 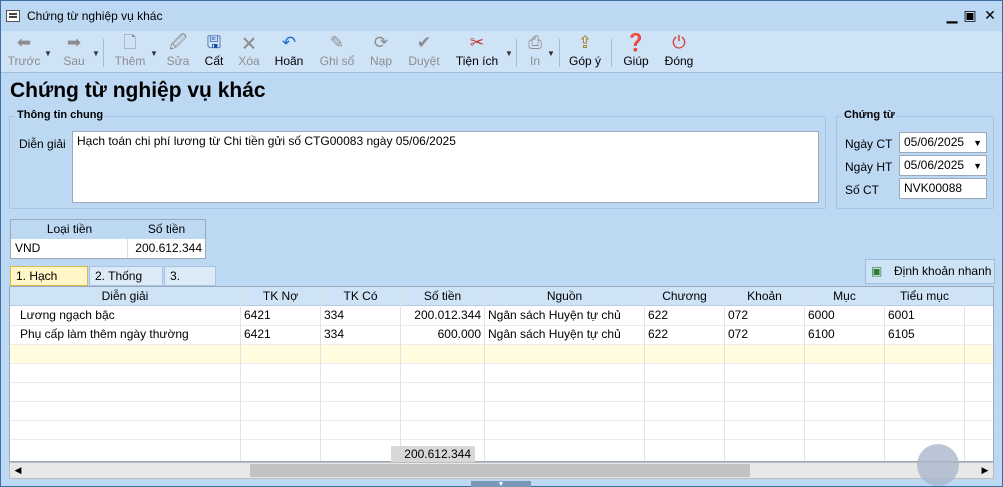 I want to click on col-source: Nguồn, so click(x=564, y=296).